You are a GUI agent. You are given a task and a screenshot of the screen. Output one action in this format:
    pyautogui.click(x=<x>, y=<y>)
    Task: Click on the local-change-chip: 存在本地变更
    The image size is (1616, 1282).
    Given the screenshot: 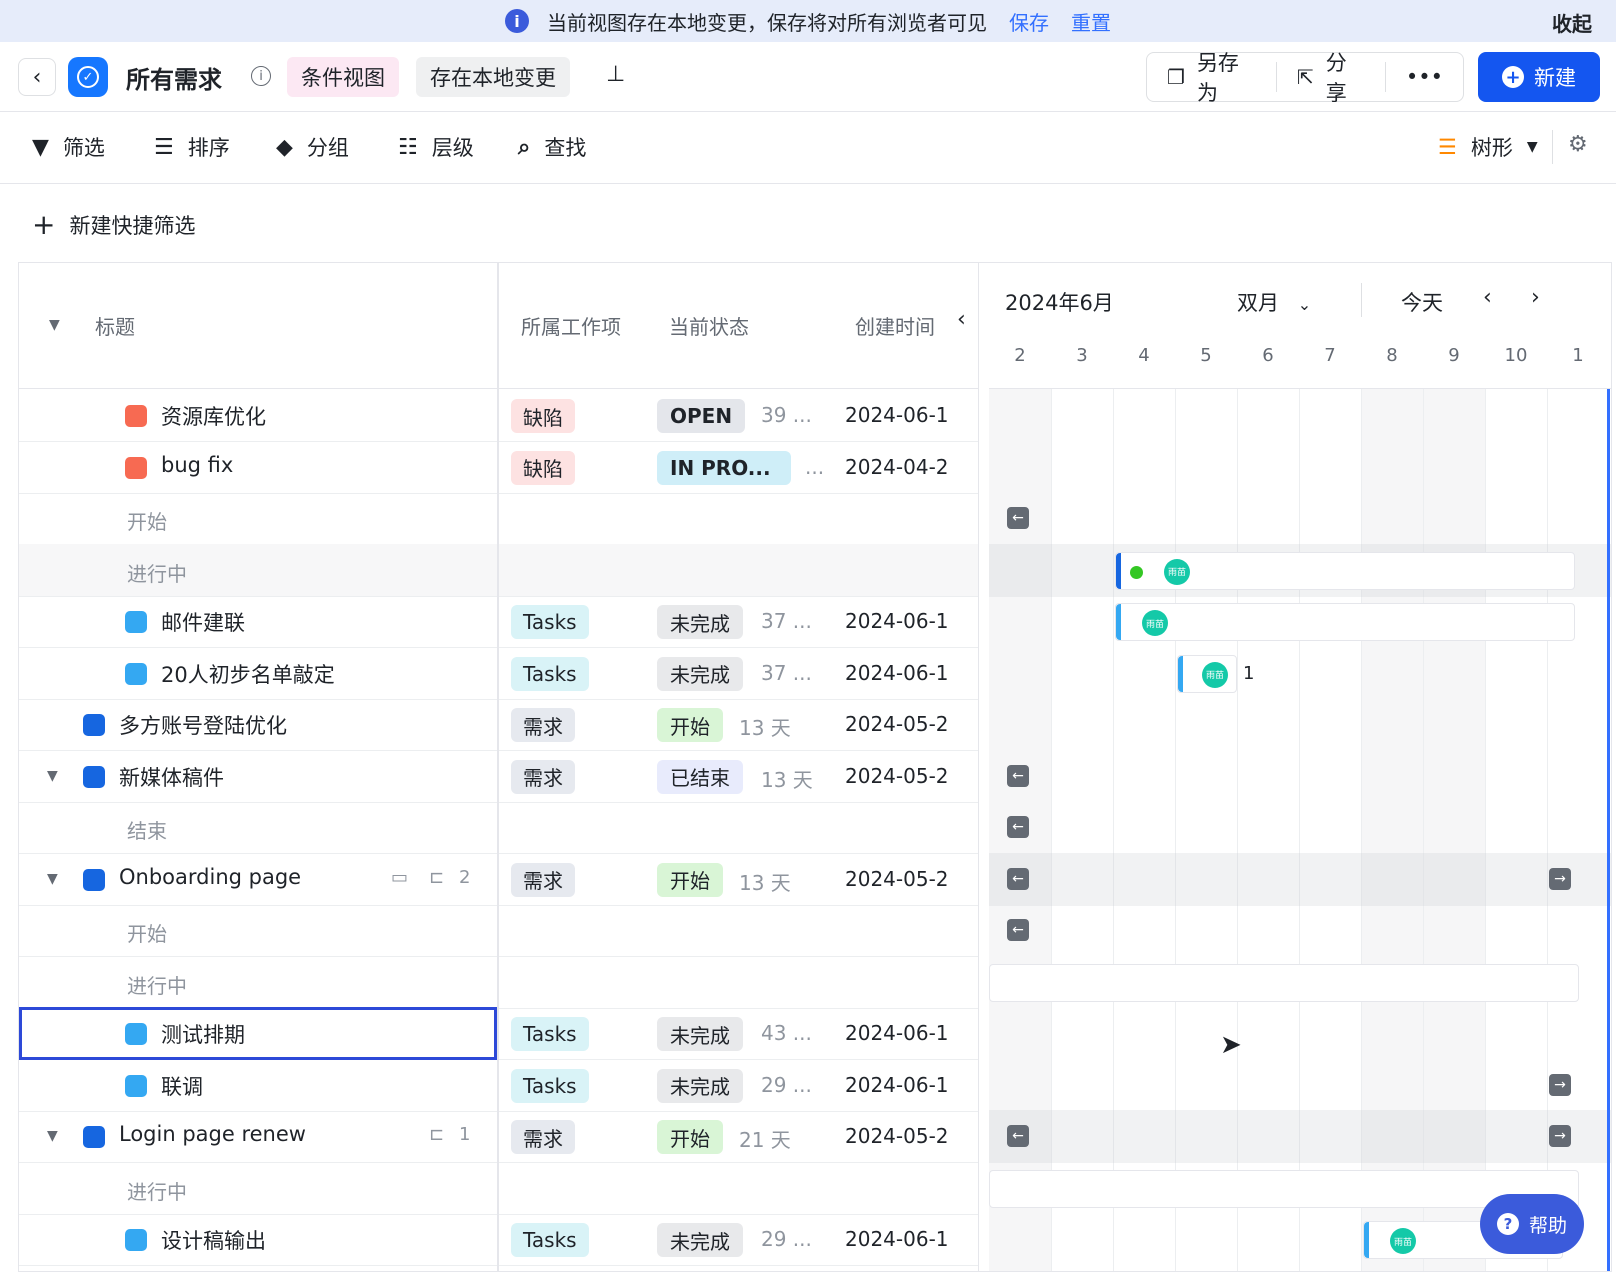 What is the action you would take?
    pyautogui.click(x=493, y=77)
    